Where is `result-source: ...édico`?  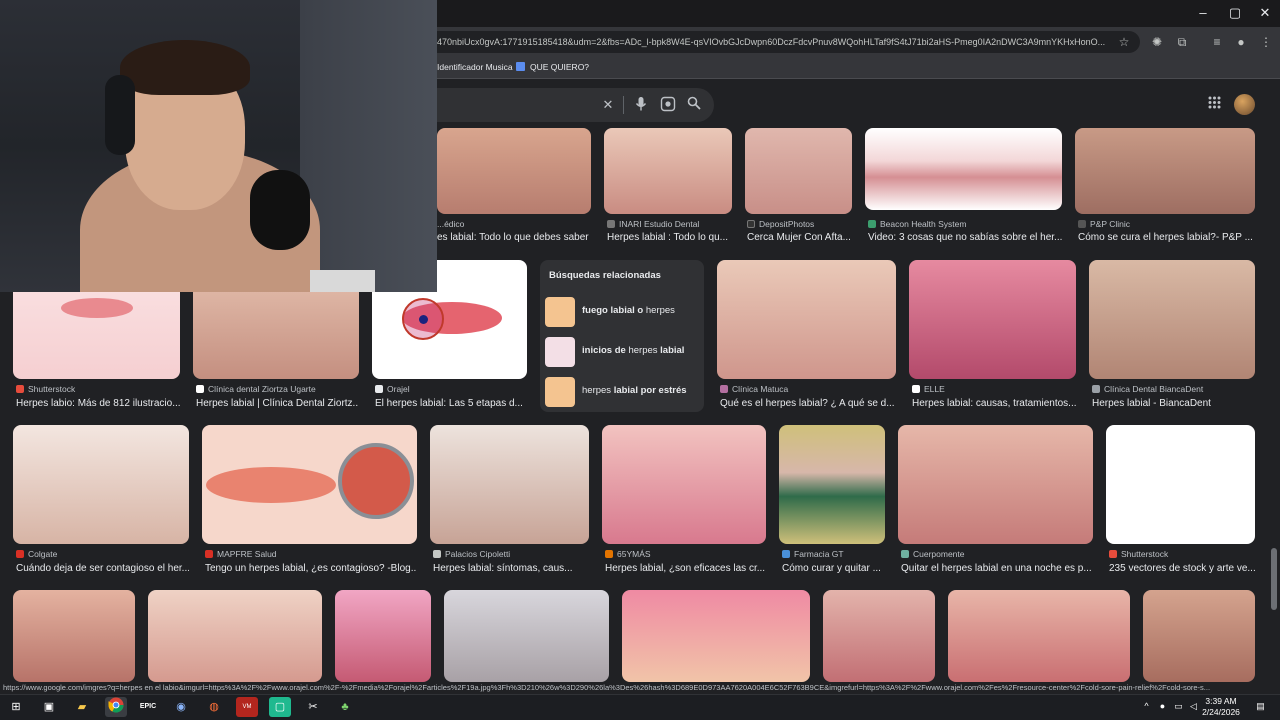 result-source: ...édico is located at coordinates (514, 224).